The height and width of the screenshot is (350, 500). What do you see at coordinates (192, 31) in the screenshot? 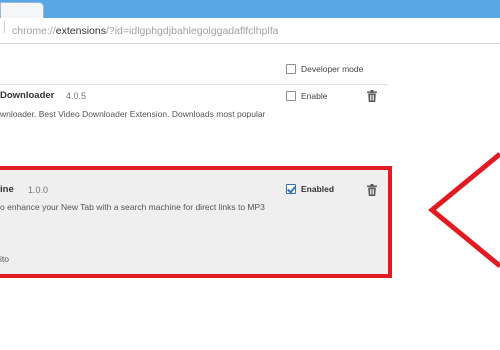
I see `address-rest: /?id=idlgphgdjbahlegolggadaflfclhplfa` at bounding box center [192, 31].